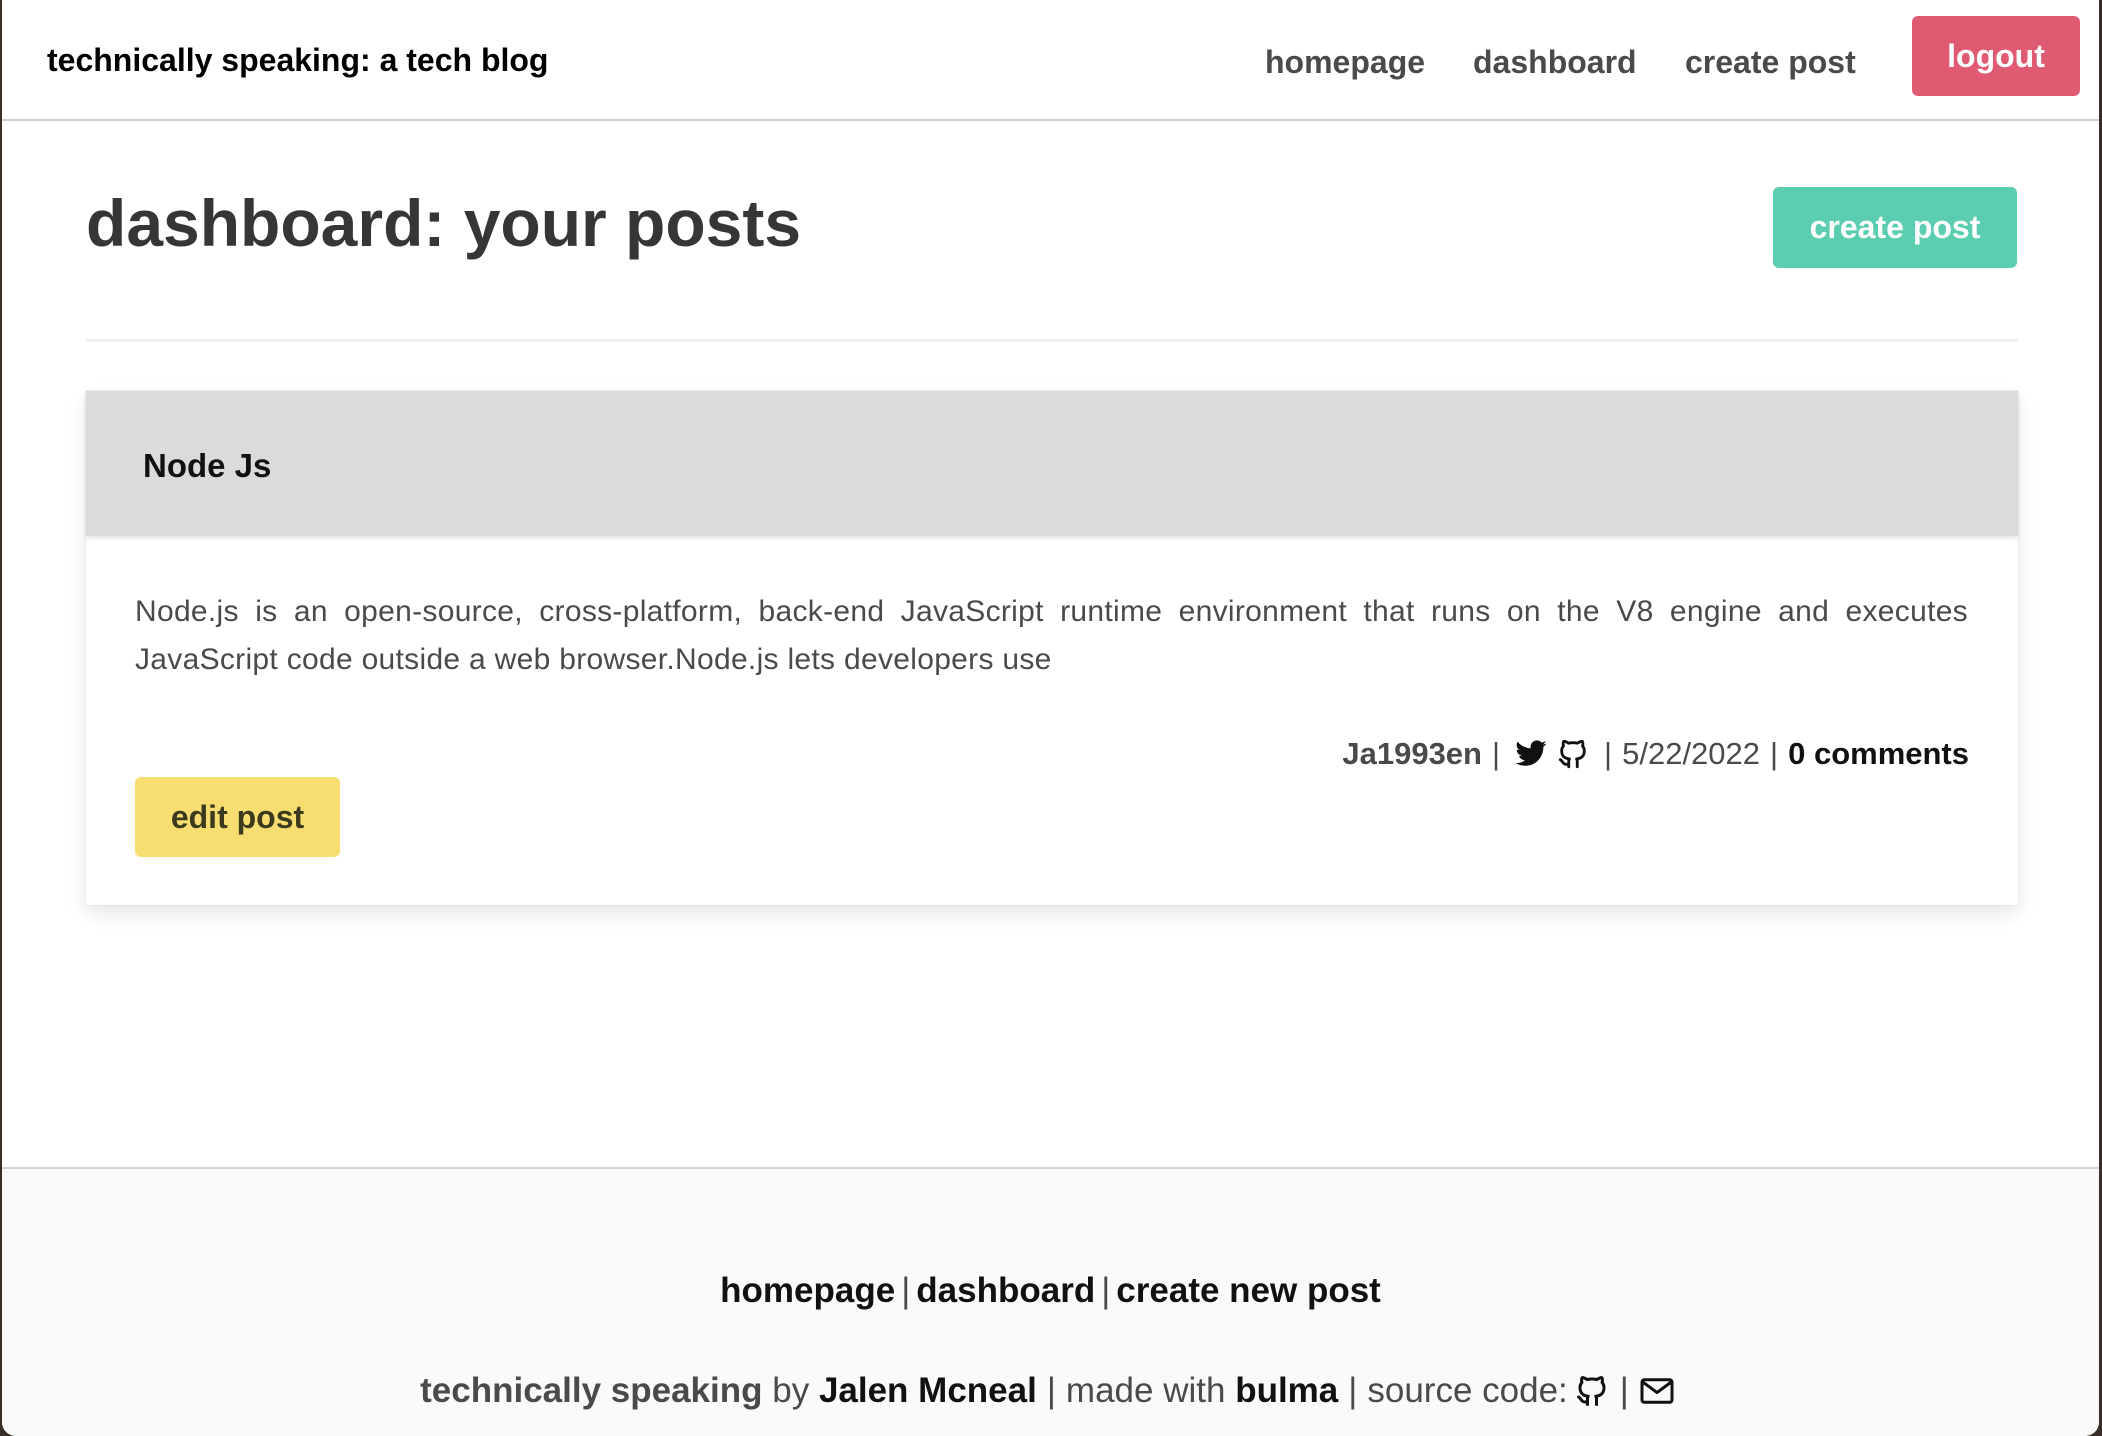 The width and height of the screenshot is (2102, 1436). What do you see at coordinates (207, 466) in the screenshot?
I see `post-title: Node Js` at bounding box center [207, 466].